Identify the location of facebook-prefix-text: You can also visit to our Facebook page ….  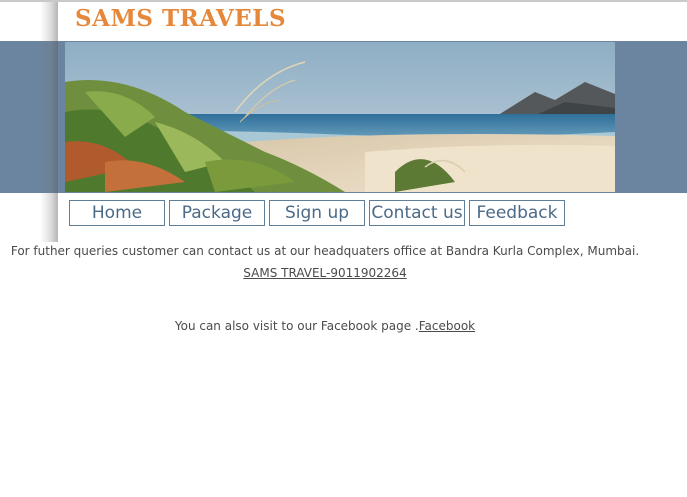
(296, 326).